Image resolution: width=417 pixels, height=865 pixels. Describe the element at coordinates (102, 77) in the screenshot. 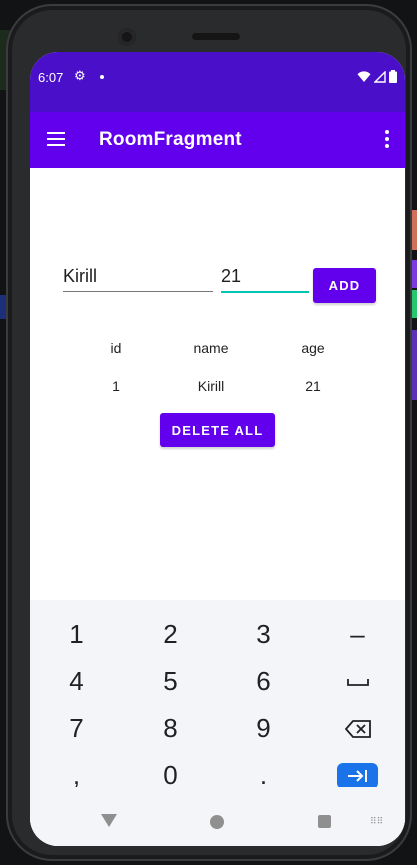

I see `notification-dot-icon` at that location.